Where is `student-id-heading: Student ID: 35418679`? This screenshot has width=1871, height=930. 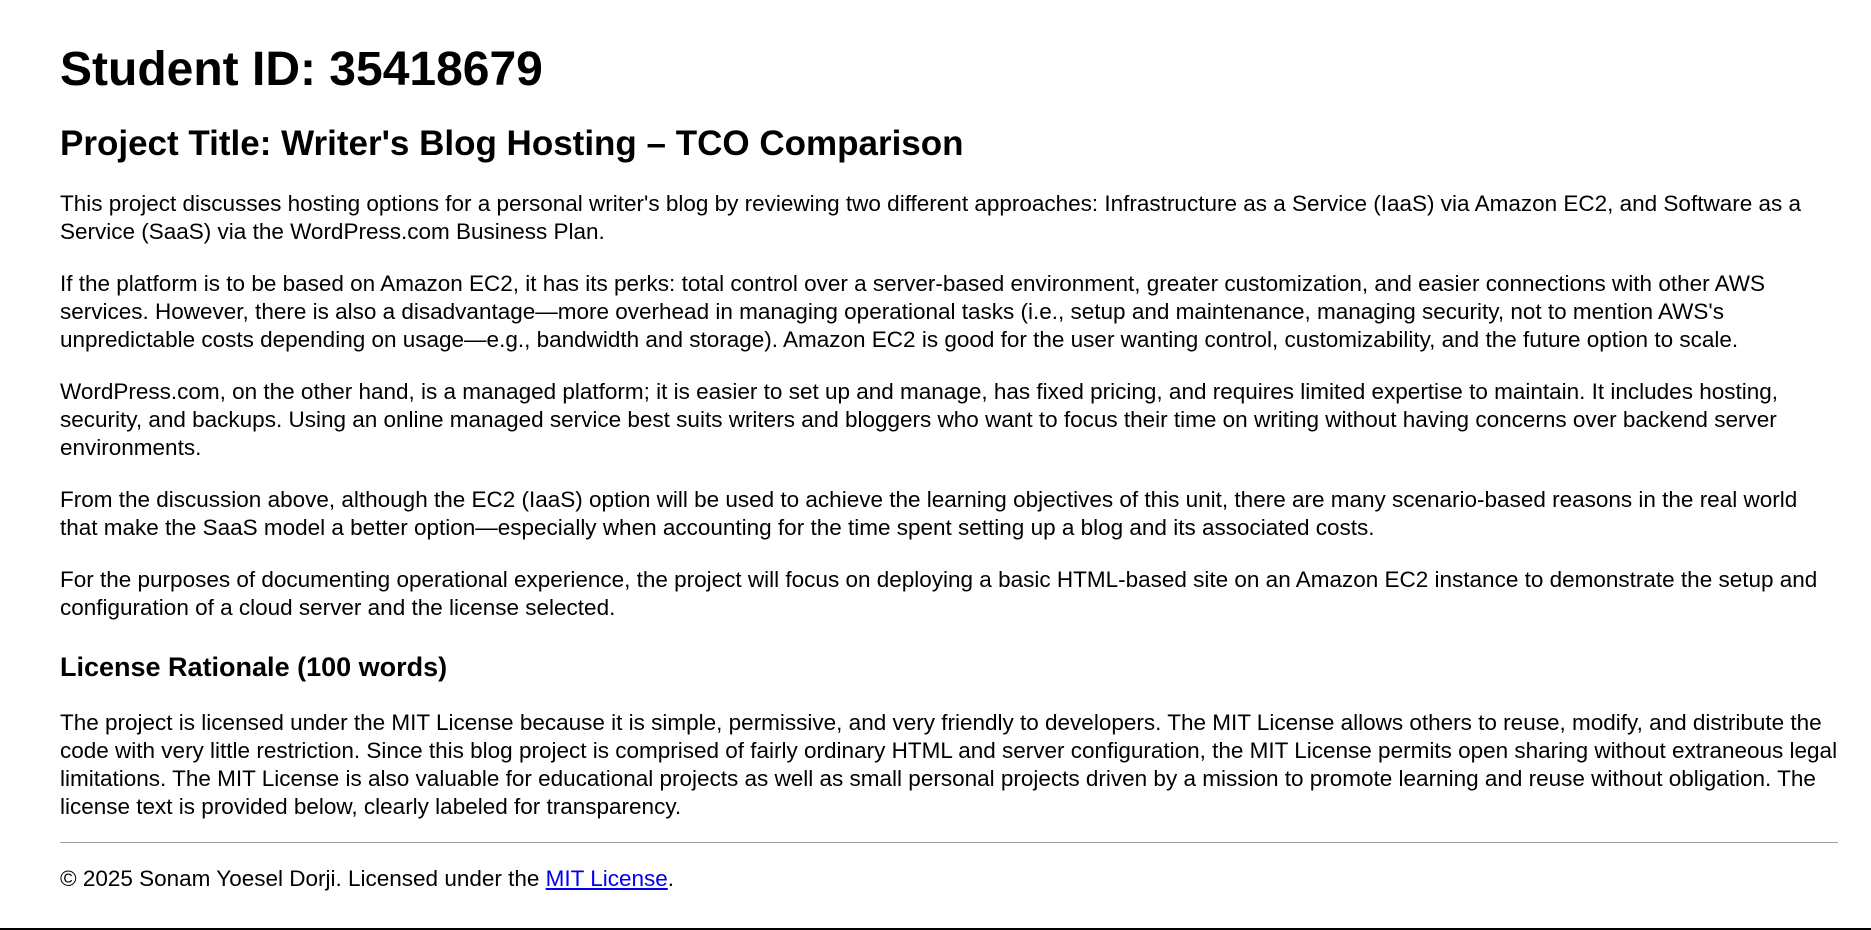 student-id-heading: Student ID: 35418679 is located at coordinates (301, 69).